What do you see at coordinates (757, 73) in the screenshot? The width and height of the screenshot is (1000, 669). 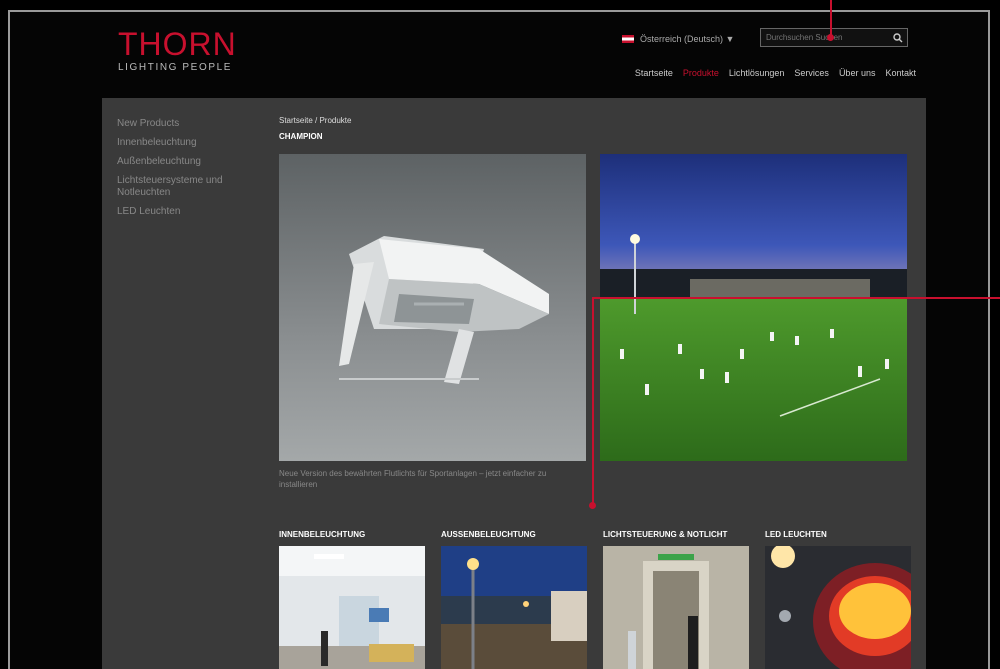 I see `nav-lichtloesungen: Lichtlösungen` at bounding box center [757, 73].